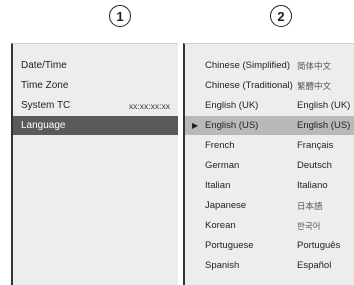  I want to click on menu-item-language: Language, so click(95, 125).